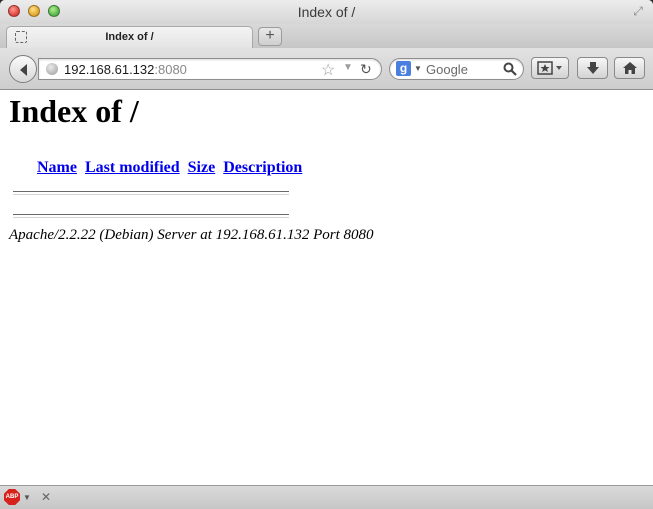 This screenshot has width=653, height=509. I want to click on url-port: :8080, so click(170, 69).